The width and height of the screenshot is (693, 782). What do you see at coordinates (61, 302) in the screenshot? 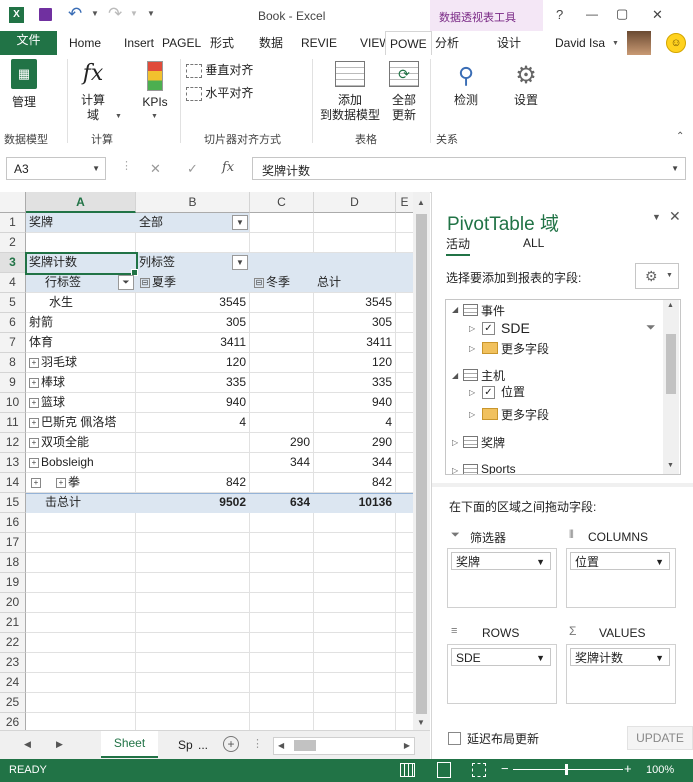
I see `row-label: 水生` at bounding box center [61, 302].